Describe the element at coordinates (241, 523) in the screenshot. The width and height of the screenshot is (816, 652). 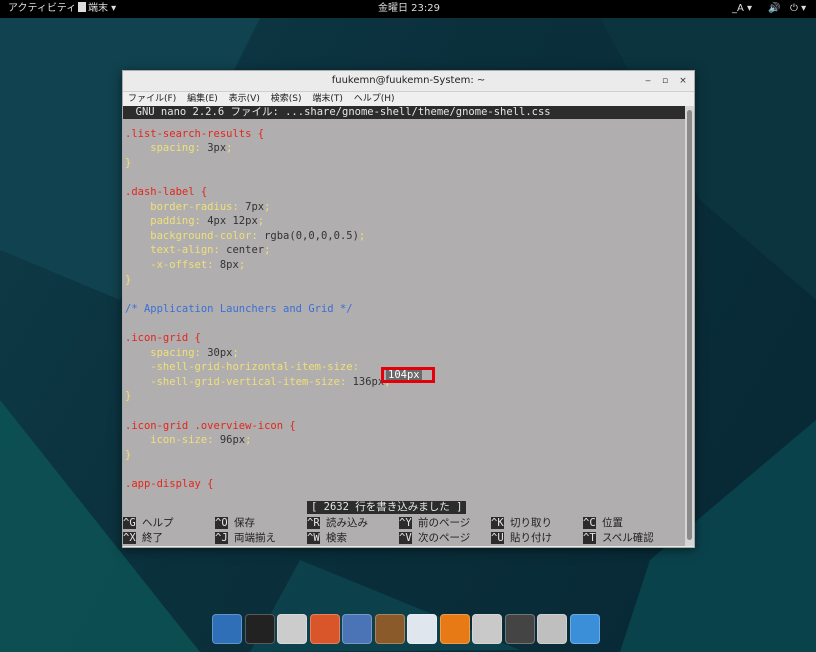
I see `shortcut-label: 保存` at that location.